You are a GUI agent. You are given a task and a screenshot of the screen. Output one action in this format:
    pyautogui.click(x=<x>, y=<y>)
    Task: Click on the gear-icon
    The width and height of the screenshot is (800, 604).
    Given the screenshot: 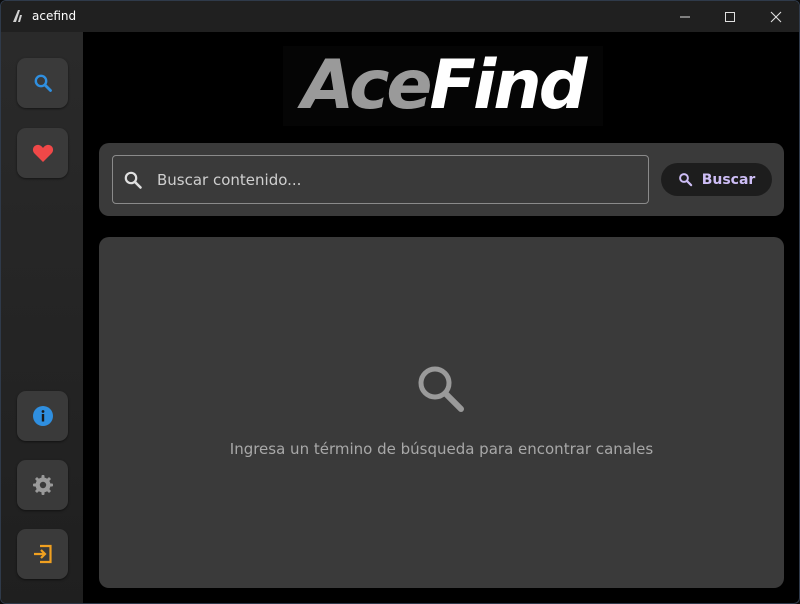 What is the action you would take?
    pyautogui.click(x=42, y=485)
    